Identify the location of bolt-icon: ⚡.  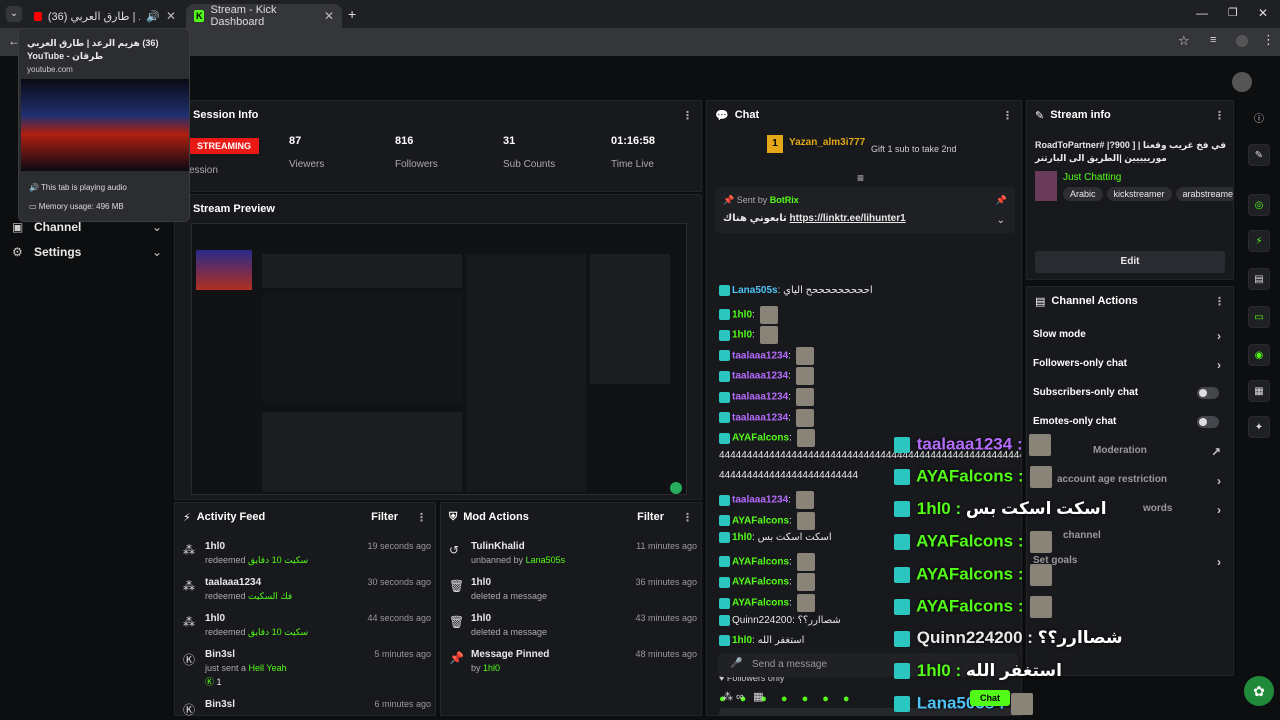
(1259, 241).